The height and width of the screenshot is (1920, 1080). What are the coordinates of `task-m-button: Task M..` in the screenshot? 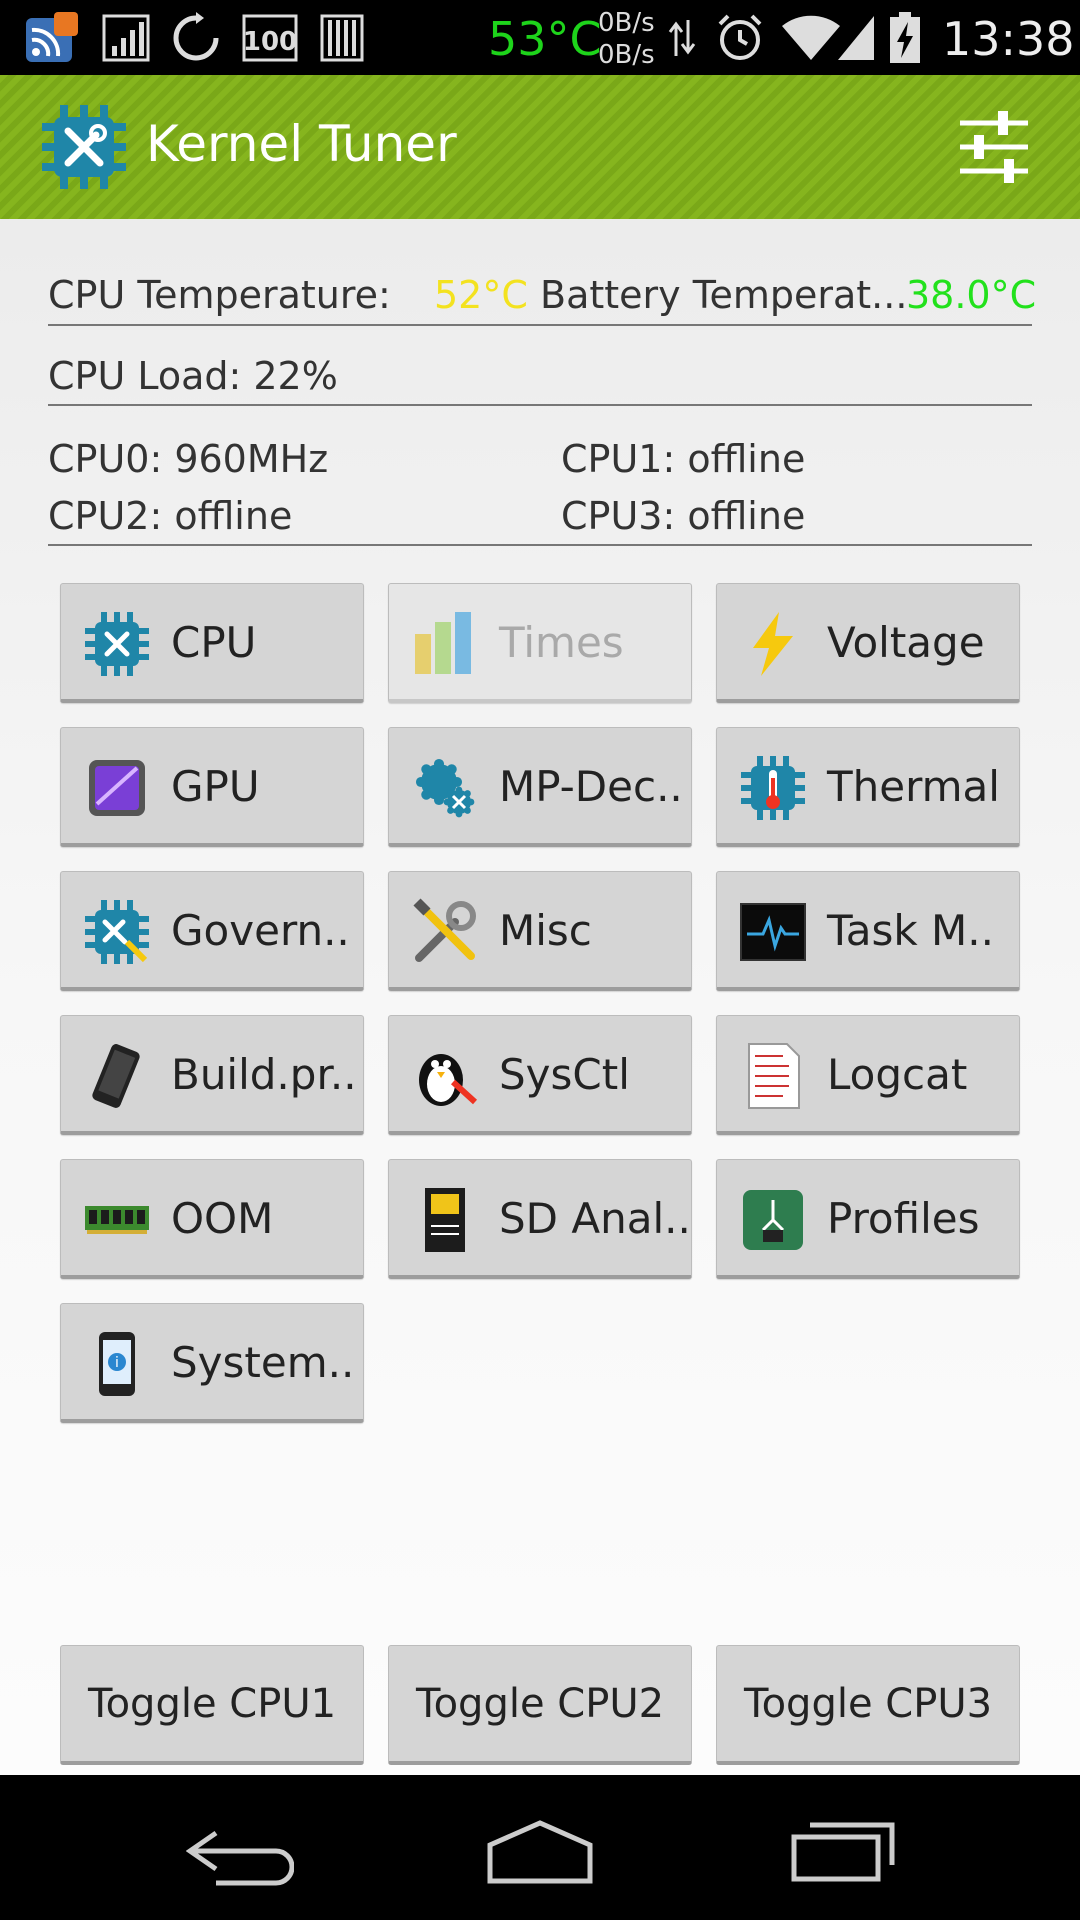 It's located at (868, 931).